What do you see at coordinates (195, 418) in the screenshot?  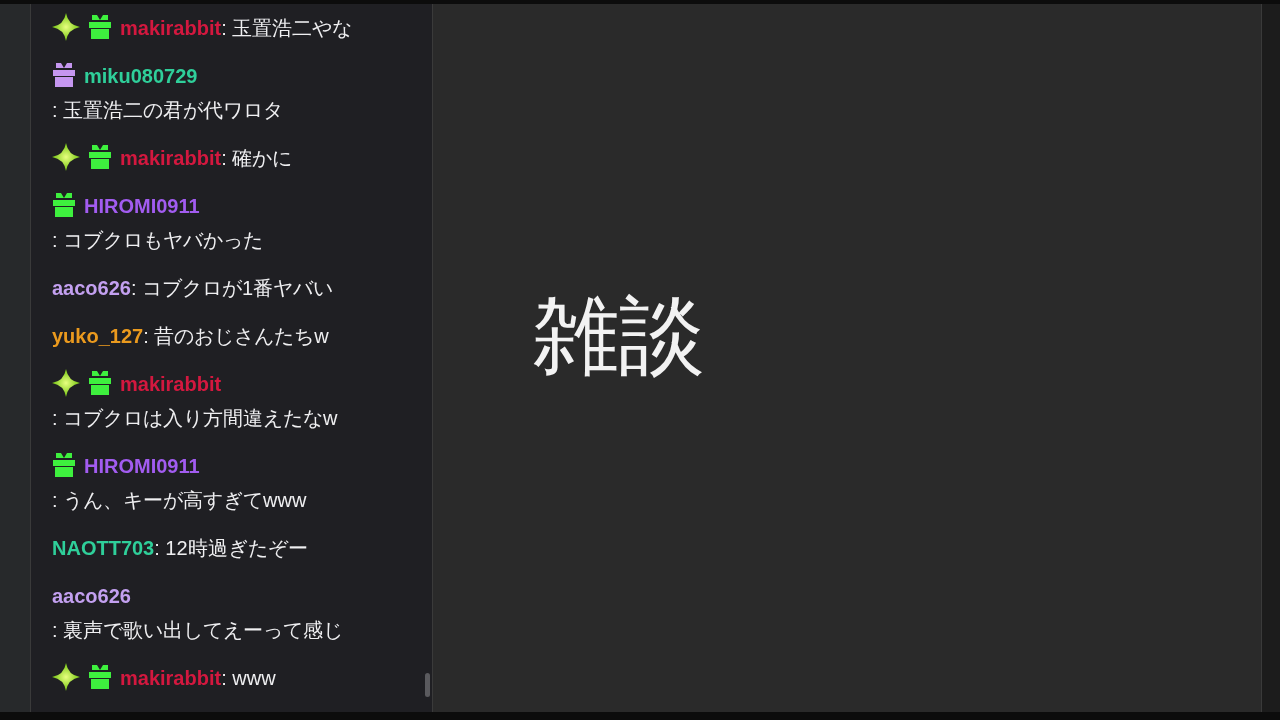 I see `message-text: : コブクロは入り方間違えたなw` at bounding box center [195, 418].